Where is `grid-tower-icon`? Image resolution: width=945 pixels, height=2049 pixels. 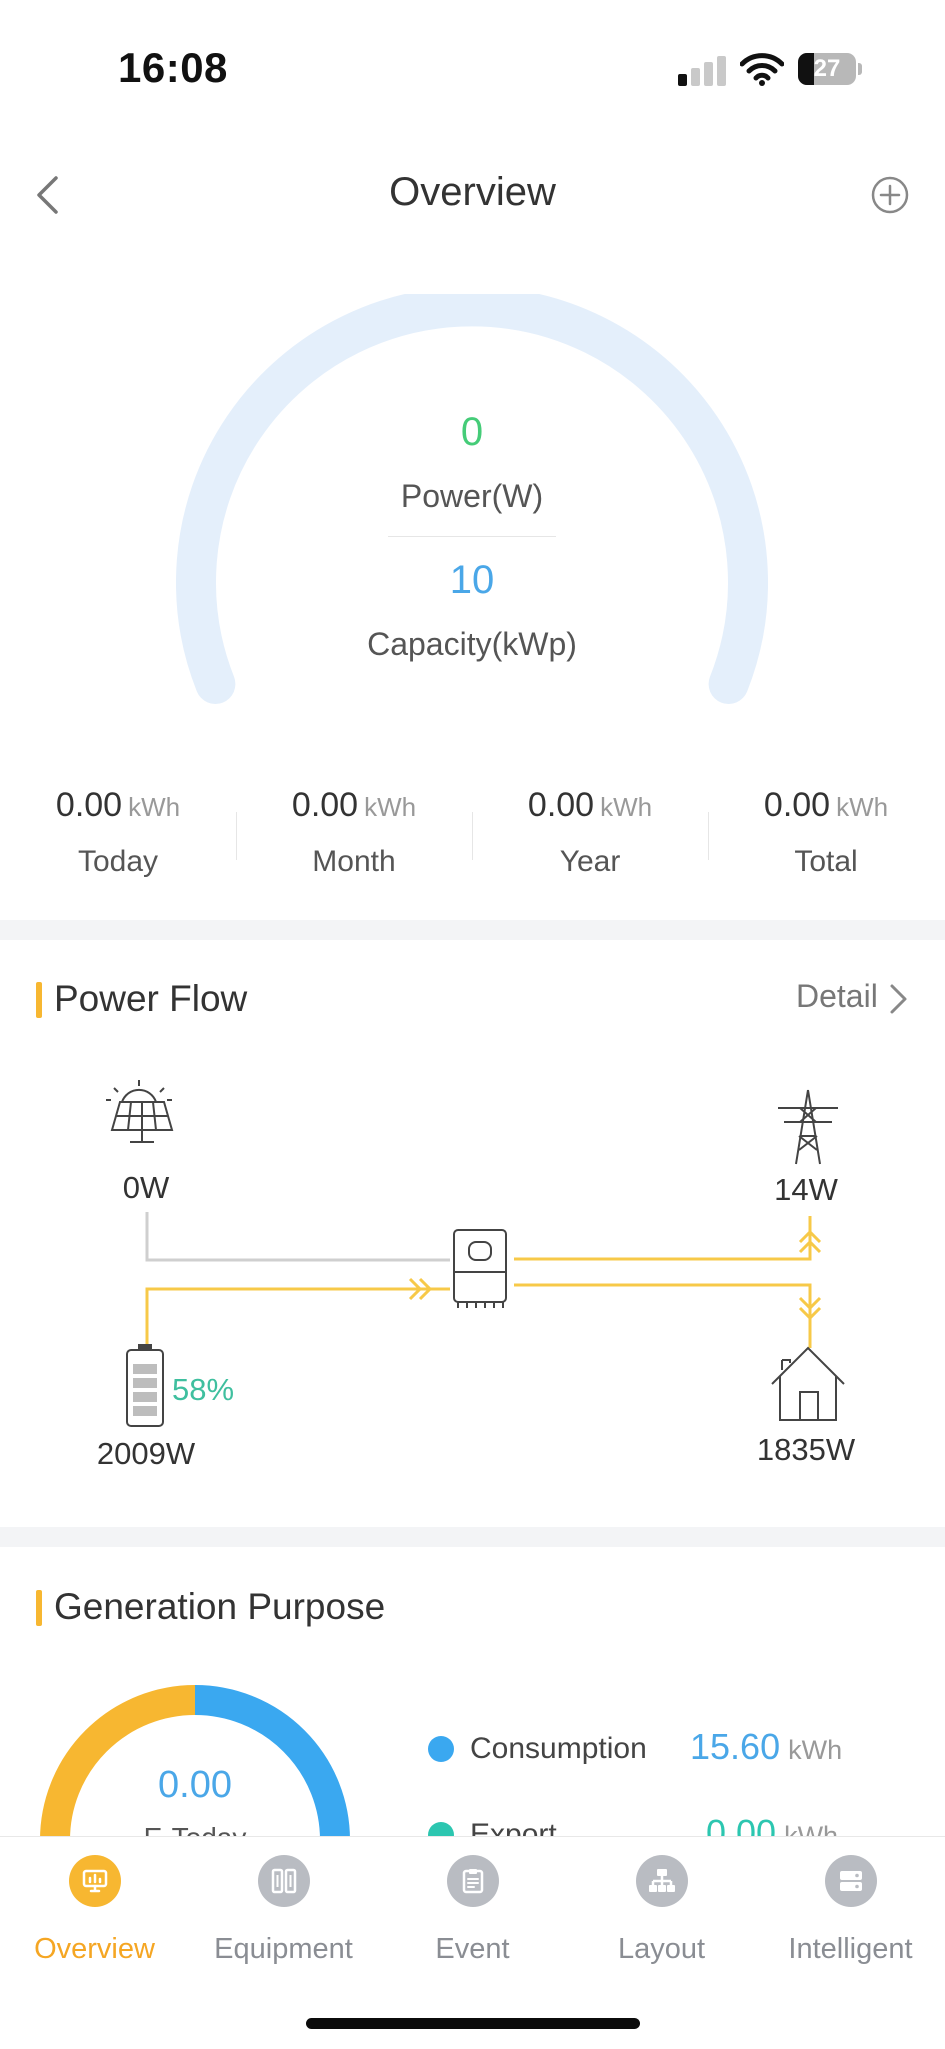 grid-tower-icon is located at coordinates (808, 1127).